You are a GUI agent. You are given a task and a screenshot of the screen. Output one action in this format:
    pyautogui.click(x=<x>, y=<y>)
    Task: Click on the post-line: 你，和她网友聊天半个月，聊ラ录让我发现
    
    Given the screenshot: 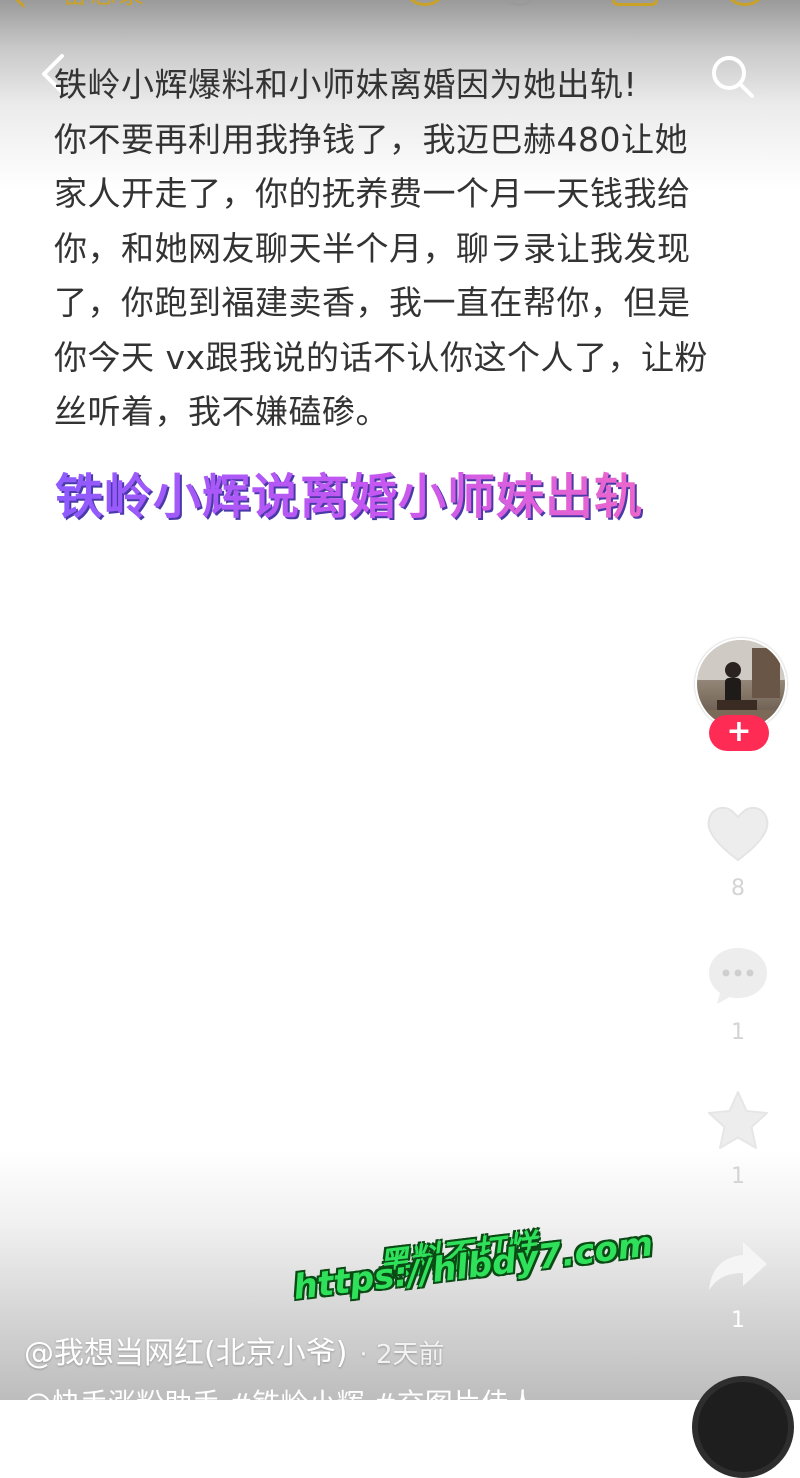 What is the action you would take?
    pyautogui.click(x=372, y=248)
    